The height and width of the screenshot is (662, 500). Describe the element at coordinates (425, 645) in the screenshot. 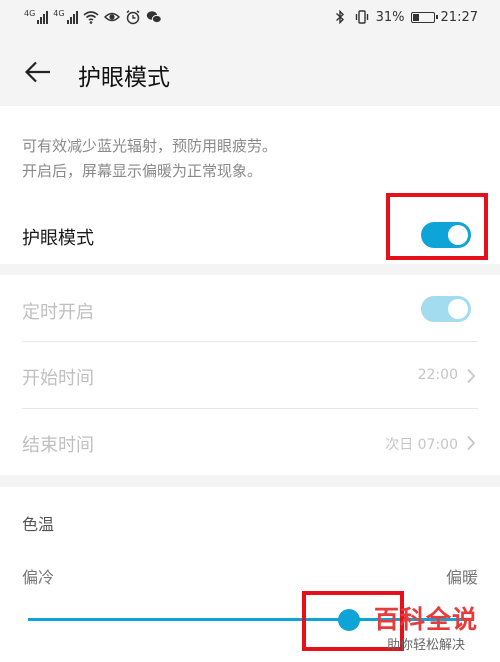

I see `watermark-subtitle: 助你轻松解决` at that location.